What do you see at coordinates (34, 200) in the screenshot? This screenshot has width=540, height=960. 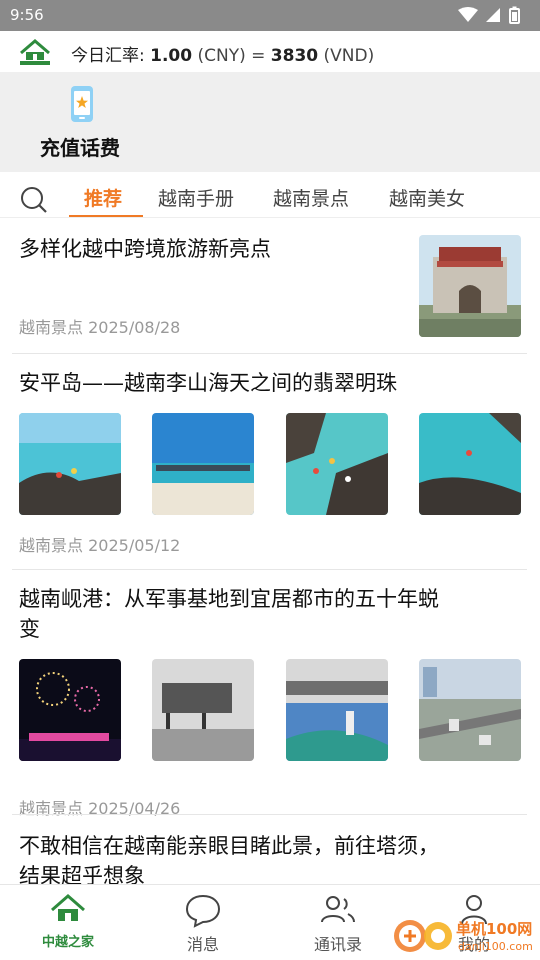 I see `search-icon` at bounding box center [34, 200].